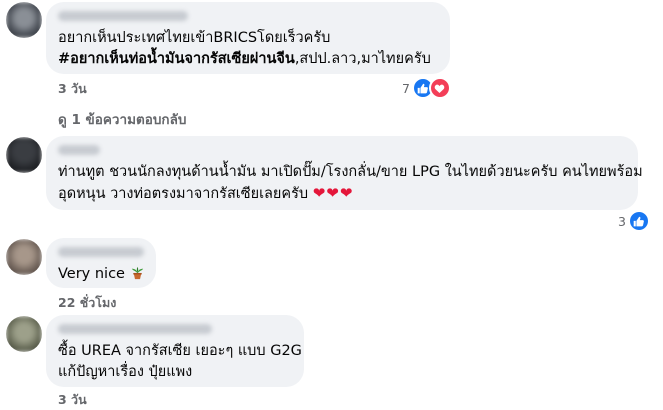 The image size is (663, 410). I want to click on comment-text: Very nice, so click(101, 275).